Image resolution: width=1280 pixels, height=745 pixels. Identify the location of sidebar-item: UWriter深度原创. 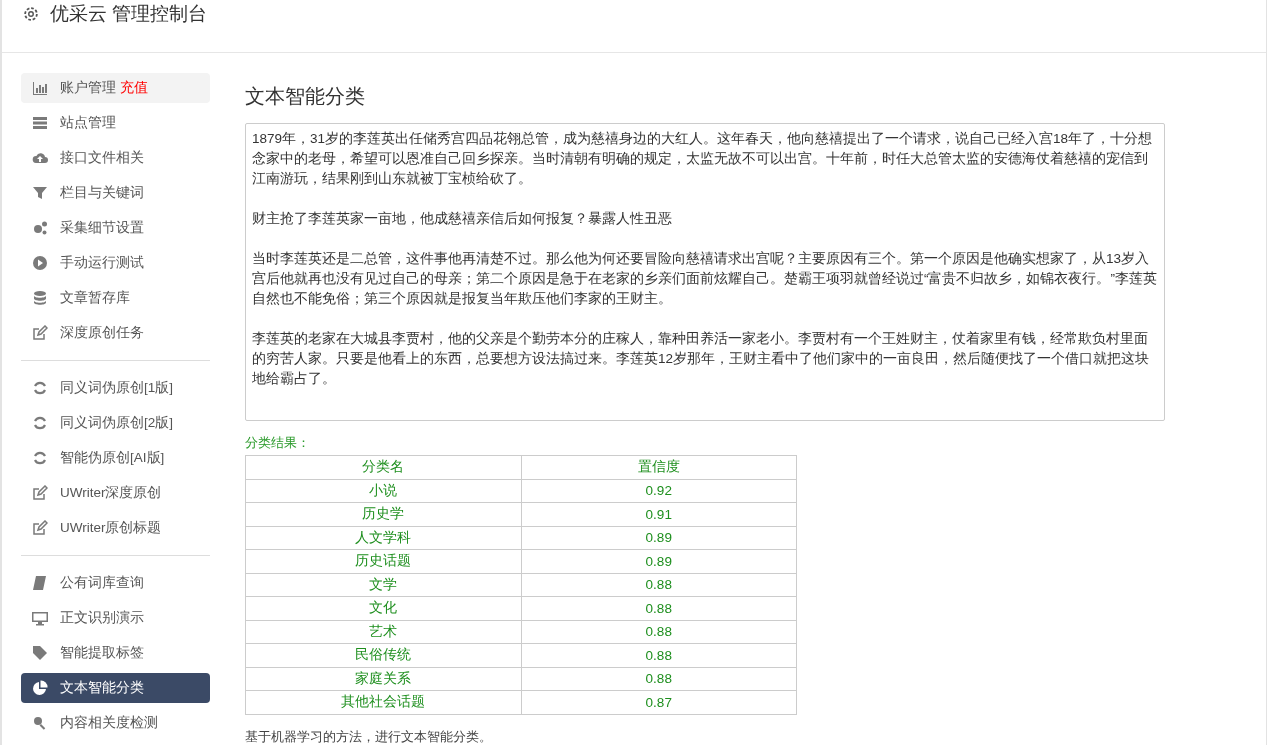
(115, 493).